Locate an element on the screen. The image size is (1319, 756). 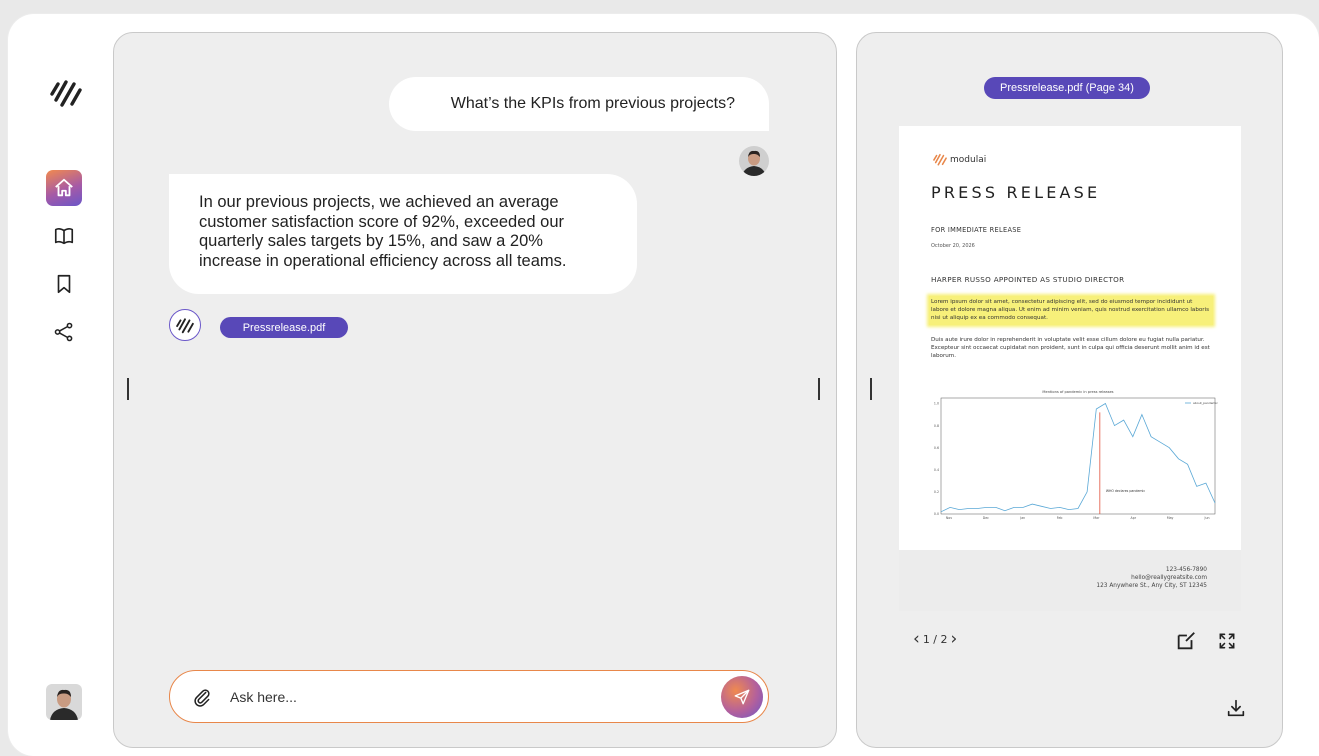
user-message-text: What’s the KPIs from previous projects? is located at coordinates (592, 103).